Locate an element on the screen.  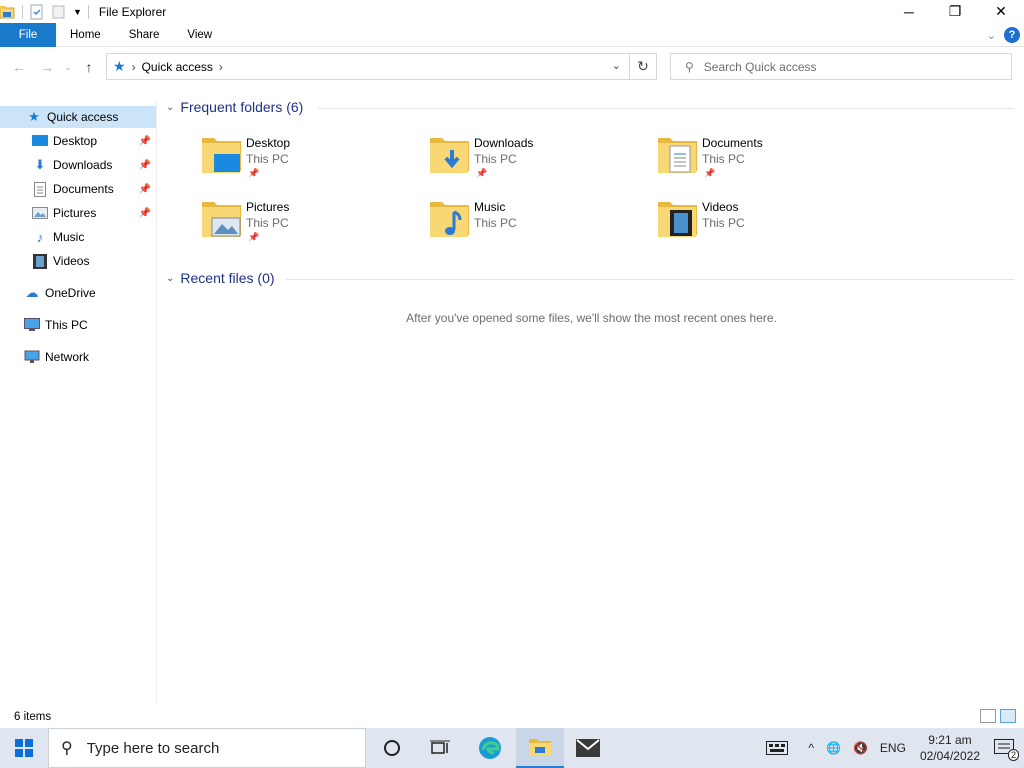
sidebar-item-label: Documents is located at coordinates (83, 189).